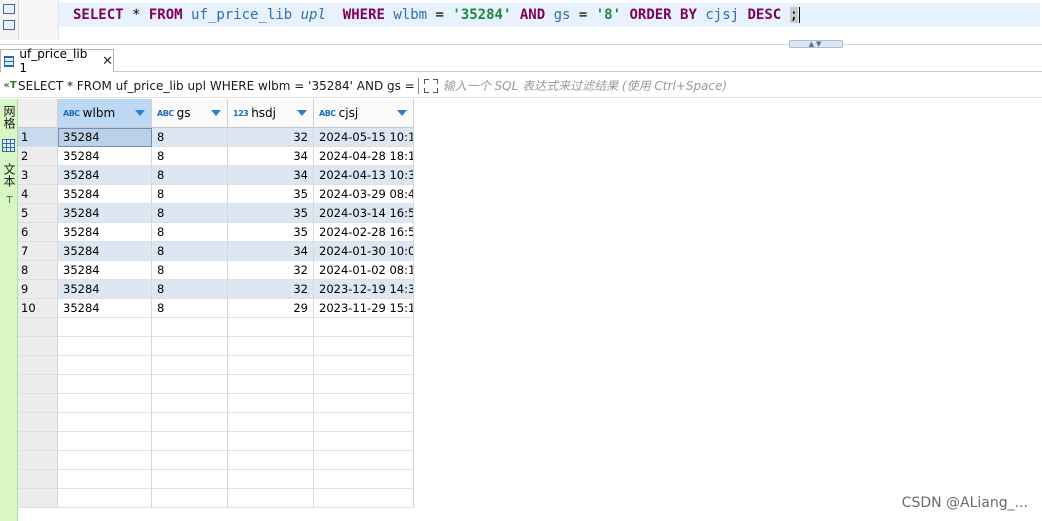  I want to click on table-row: 2 35284 8 34 2024-04-28 18:13, so click(530, 156).